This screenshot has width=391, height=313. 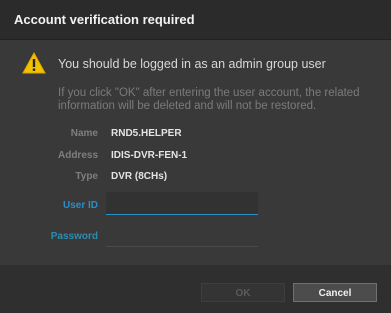 What do you see at coordinates (34, 63) in the screenshot?
I see `warning-triangle-icon` at bounding box center [34, 63].